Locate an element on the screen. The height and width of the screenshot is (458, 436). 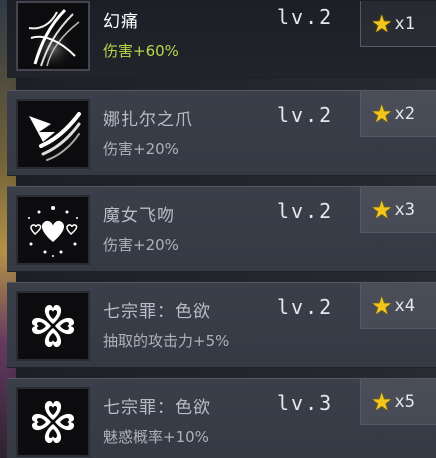
hearts-kiss-icon is located at coordinates (53, 230).